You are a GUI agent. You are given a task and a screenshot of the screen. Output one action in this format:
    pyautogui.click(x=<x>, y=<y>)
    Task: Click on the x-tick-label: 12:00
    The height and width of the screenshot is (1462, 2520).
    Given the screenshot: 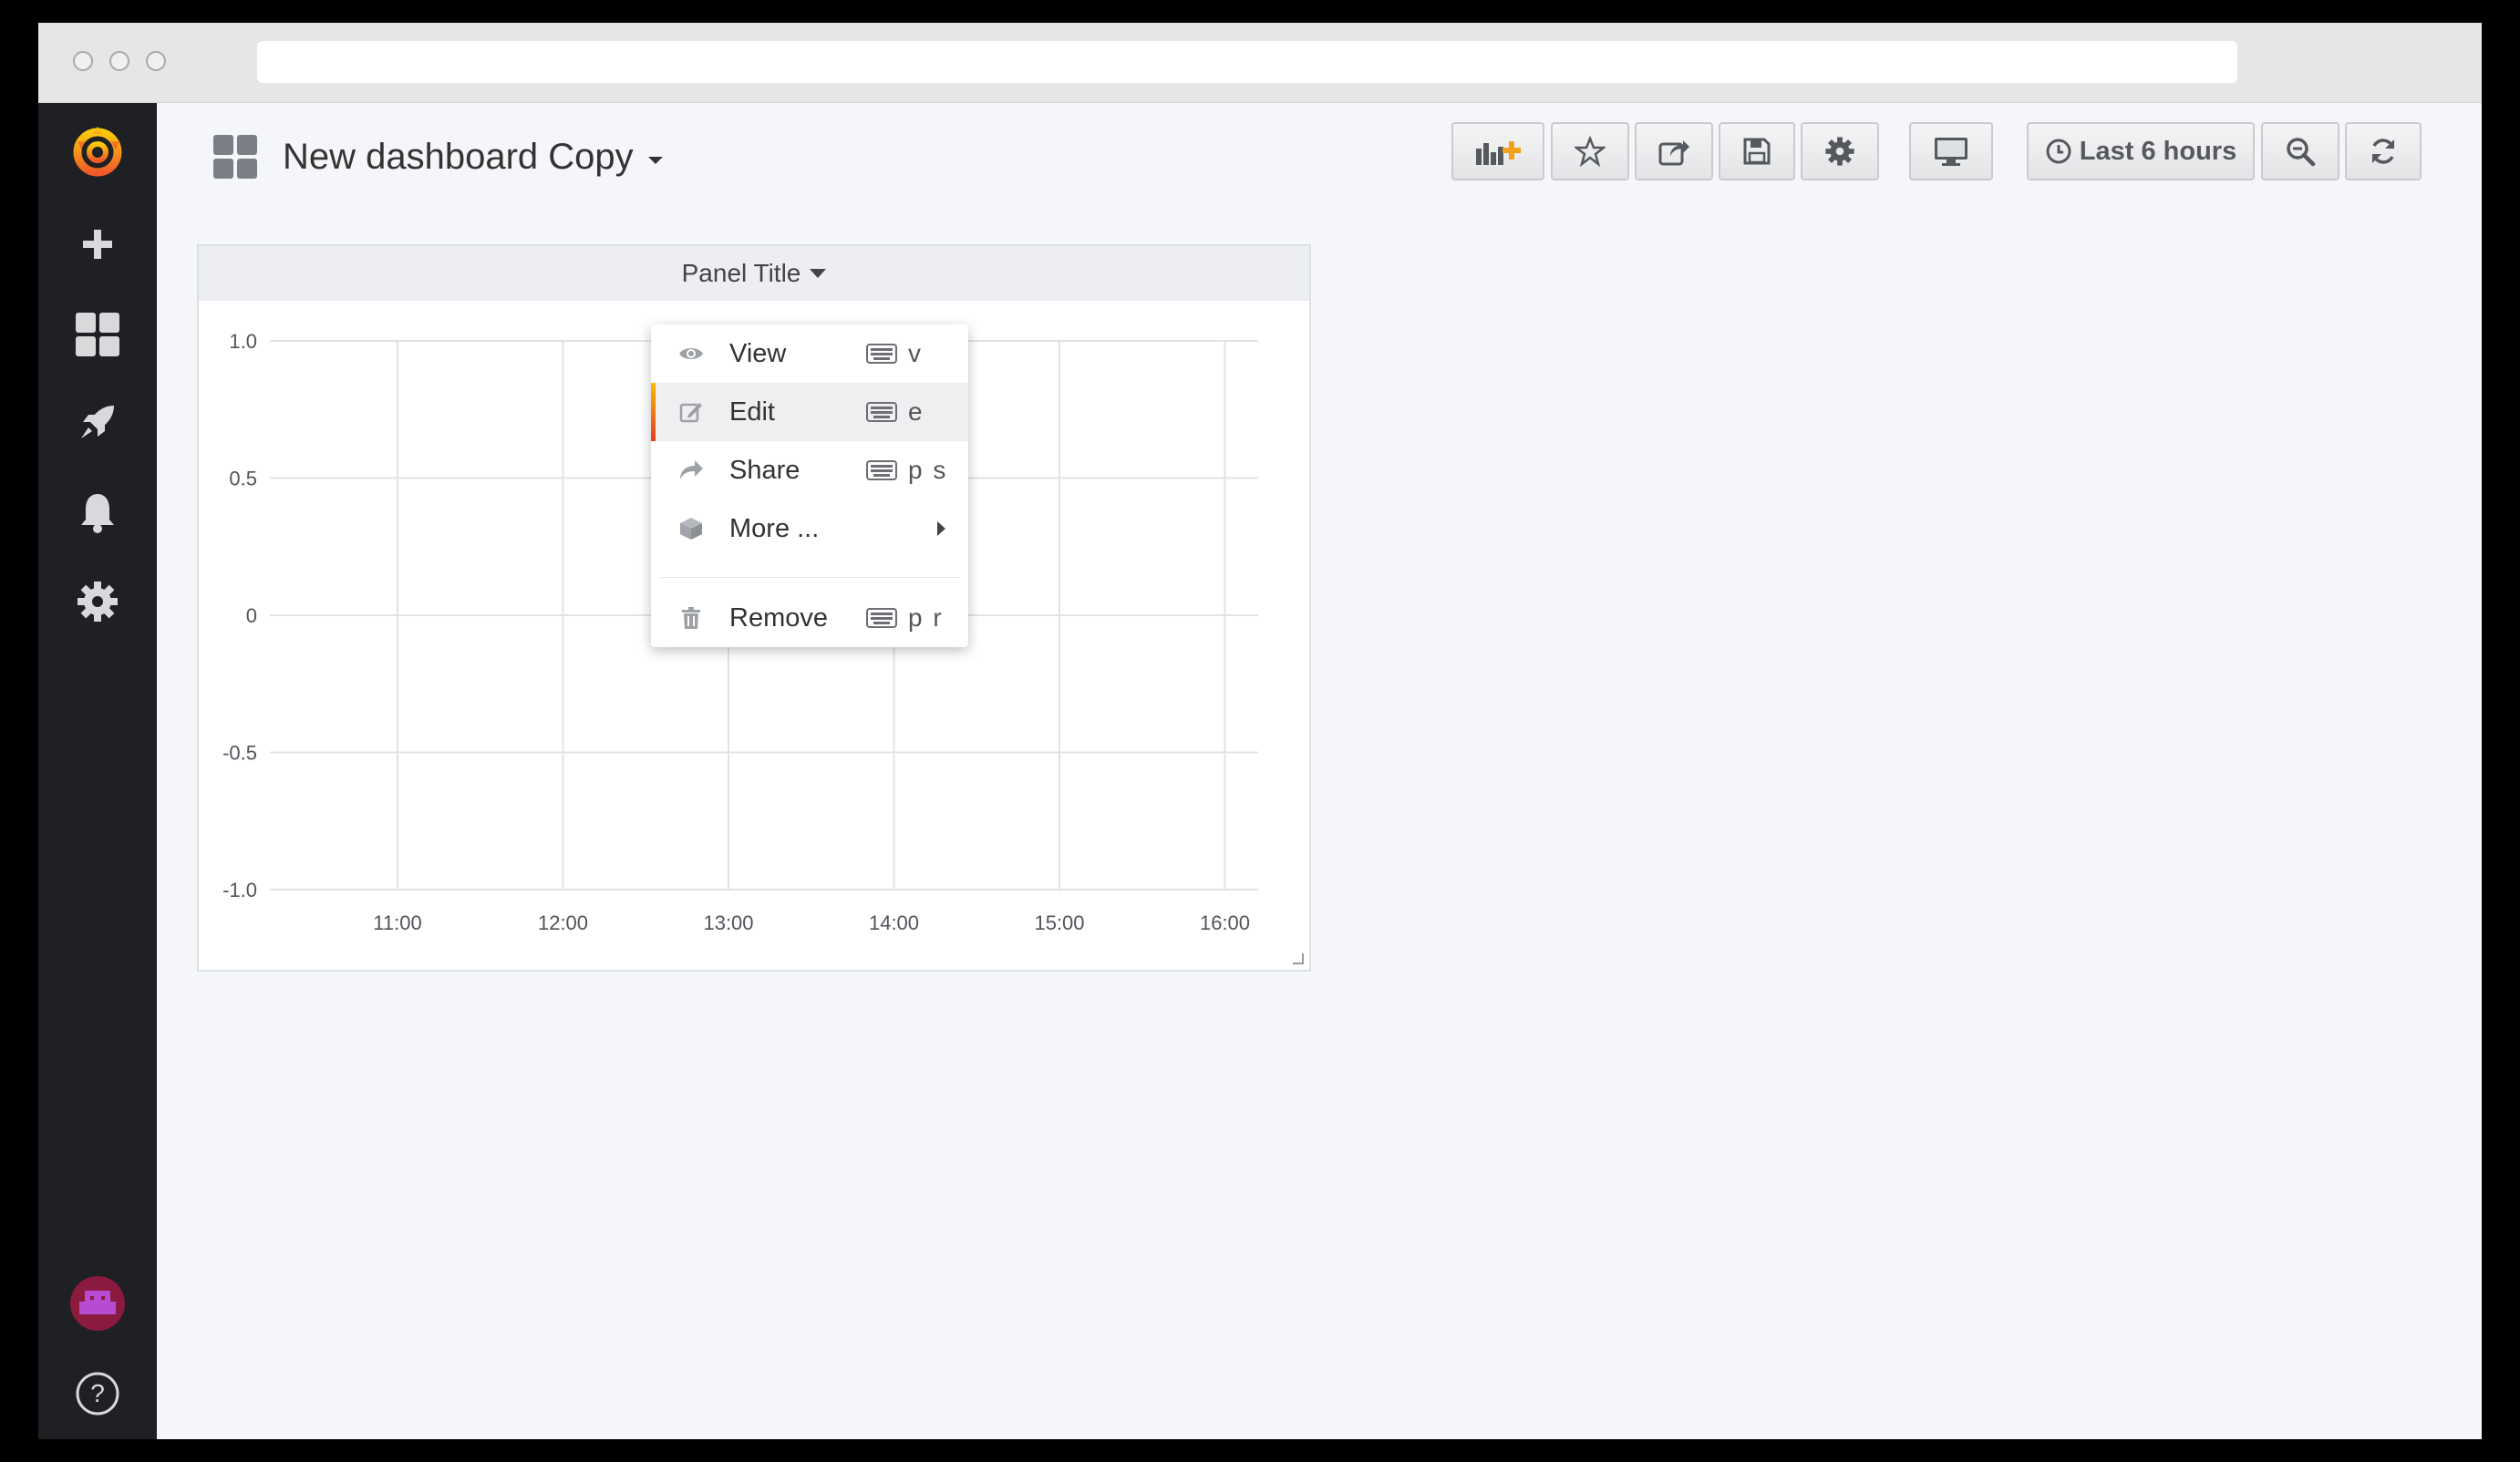 What is the action you would take?
    pyautogui.click(x=563, y=922)
    